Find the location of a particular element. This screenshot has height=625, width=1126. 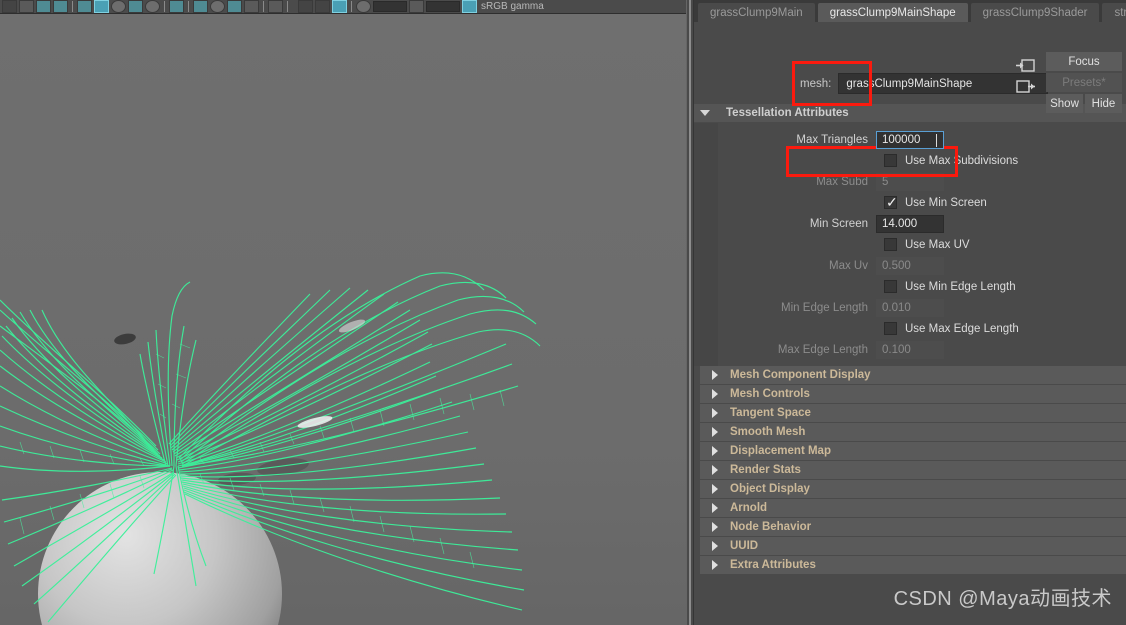

input-min-screen: 14.000 is located at coordinates (910, 223).